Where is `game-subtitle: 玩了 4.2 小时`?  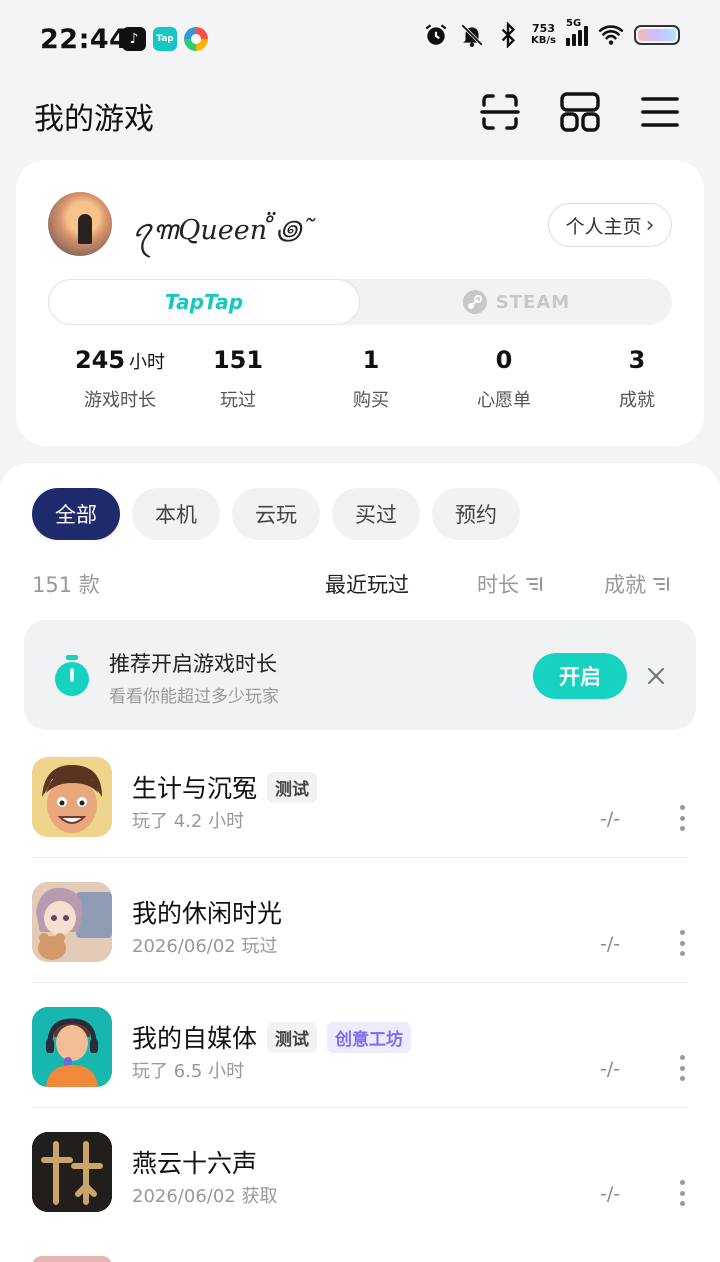 game-subtitle: 玩了 4.2 小时 is located at coordinates (188, 821).